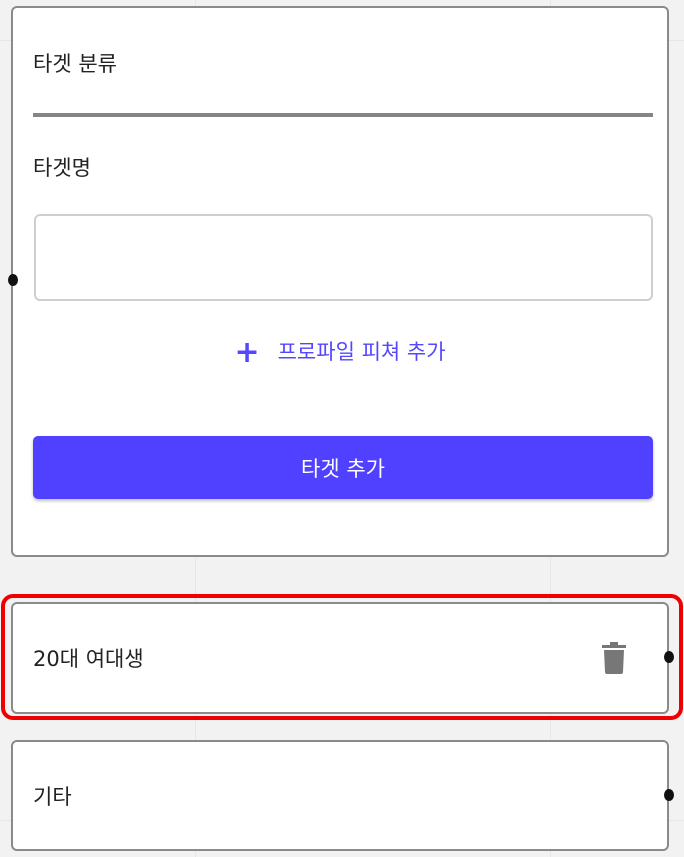 This screenshot has height=857, width=684. I want to click on target-item: 기타, so click(340, 795).